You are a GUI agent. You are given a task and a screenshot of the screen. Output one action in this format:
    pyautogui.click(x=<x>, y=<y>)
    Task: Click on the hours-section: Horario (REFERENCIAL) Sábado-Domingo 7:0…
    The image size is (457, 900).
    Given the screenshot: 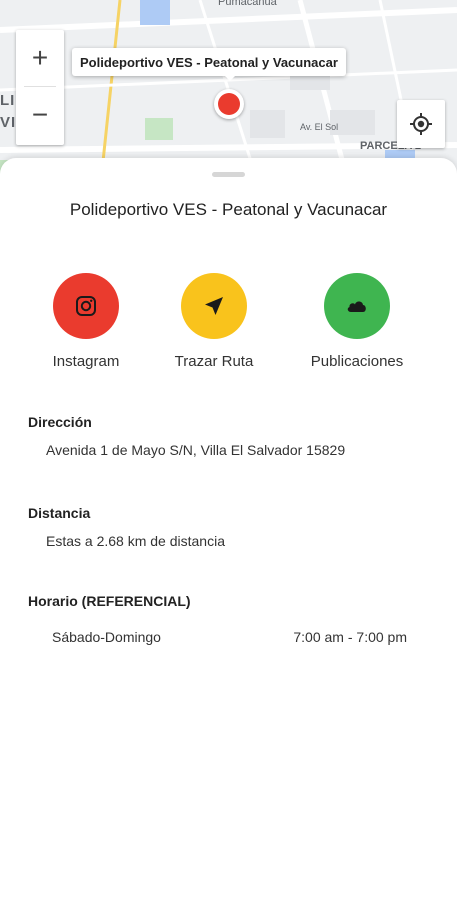 What is the action you would take?
    pyautogui.click(x=228, y=623)
    